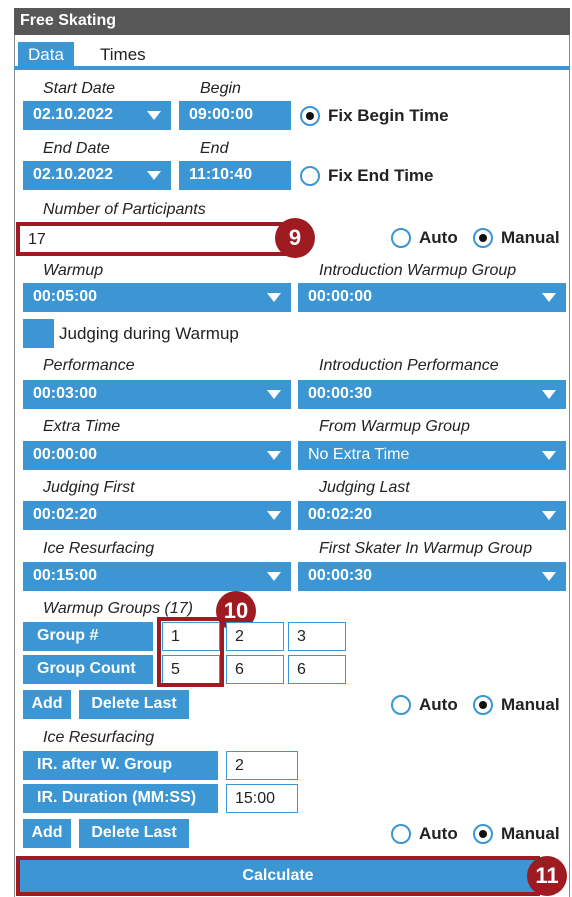 The image size is (572, 897). Describe the element at coordinates (530, 704) in the screenshot. I see `groups-manual-label: Manual` at that location.